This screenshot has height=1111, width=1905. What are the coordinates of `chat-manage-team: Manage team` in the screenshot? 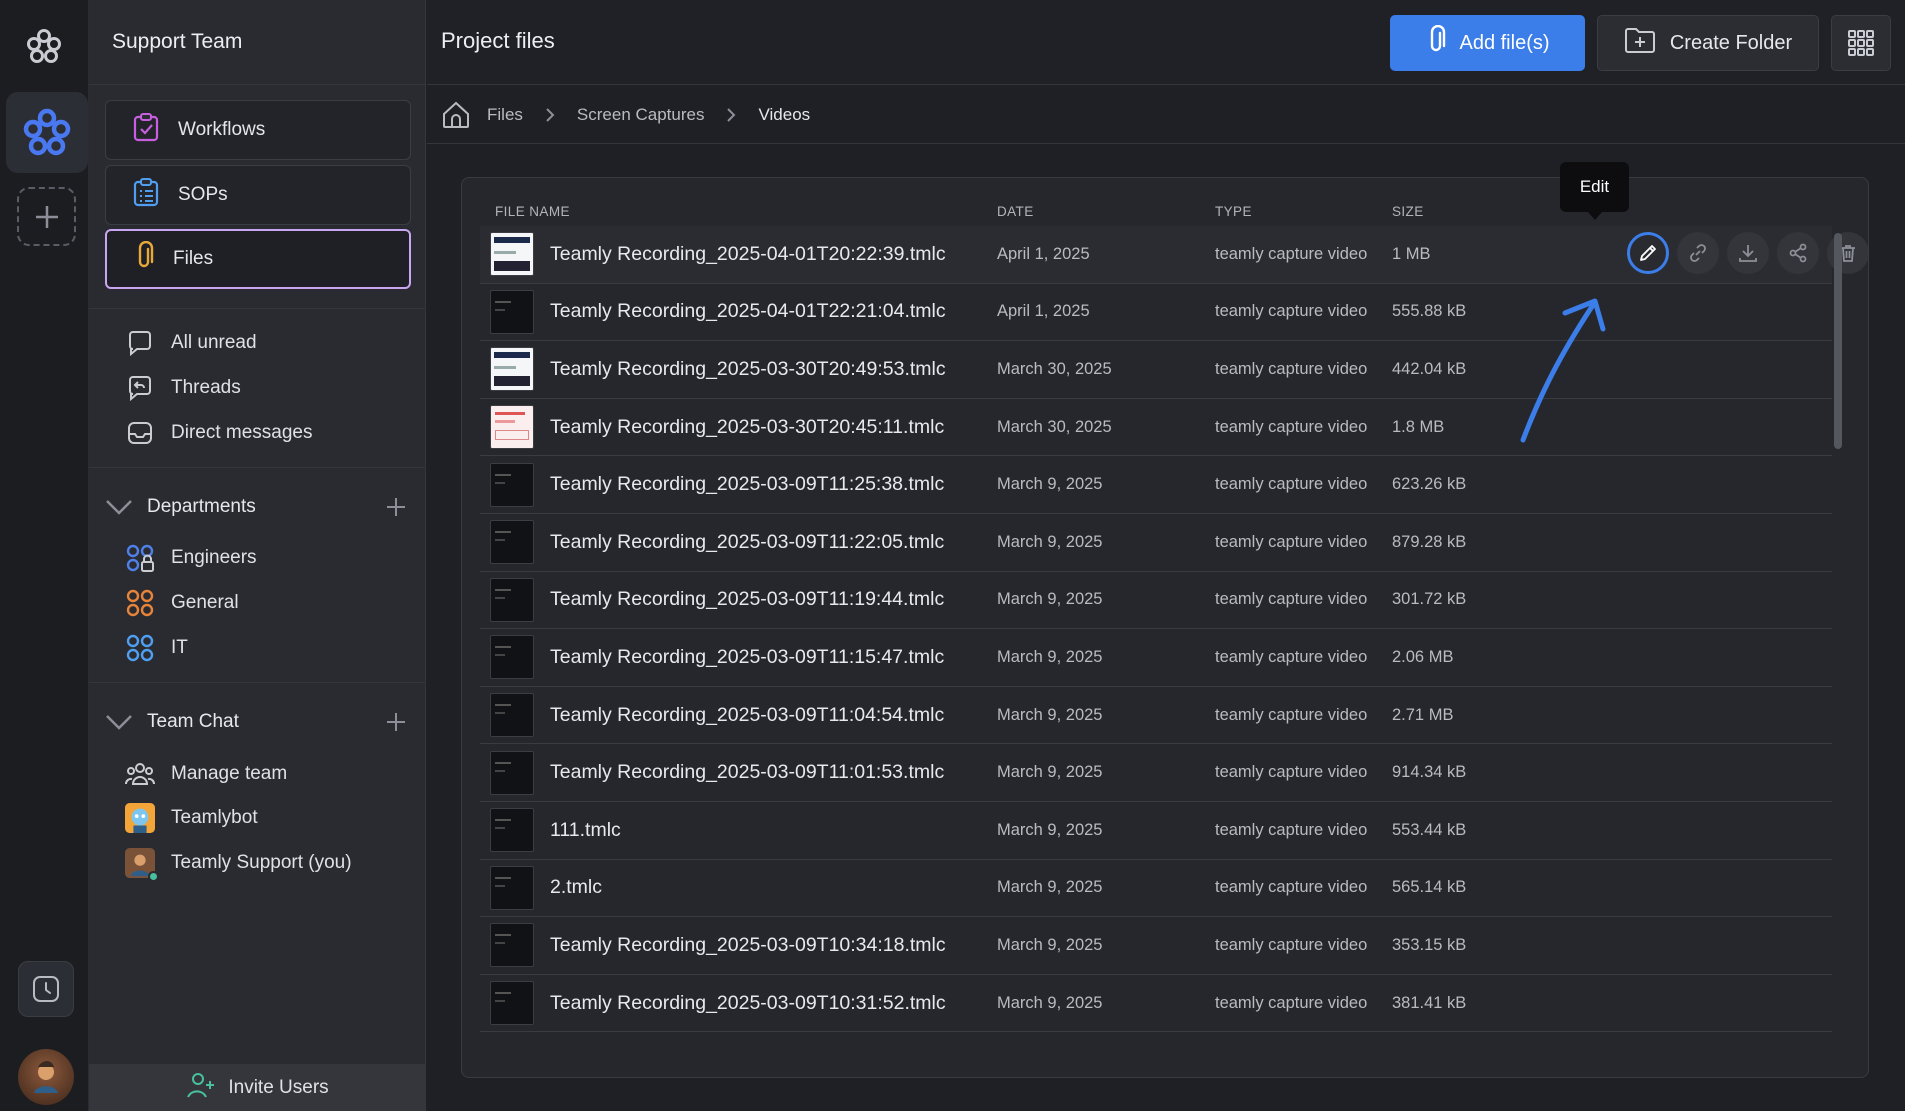 It's located at (206, 774).